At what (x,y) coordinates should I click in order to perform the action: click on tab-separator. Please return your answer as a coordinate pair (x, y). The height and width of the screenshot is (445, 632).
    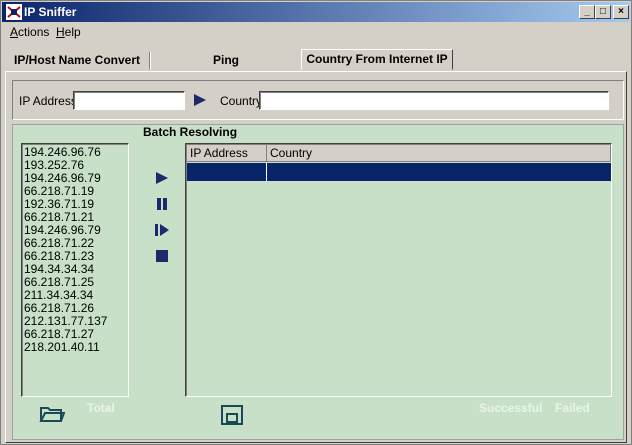
    Looking at the image, I should click on (150, 60).